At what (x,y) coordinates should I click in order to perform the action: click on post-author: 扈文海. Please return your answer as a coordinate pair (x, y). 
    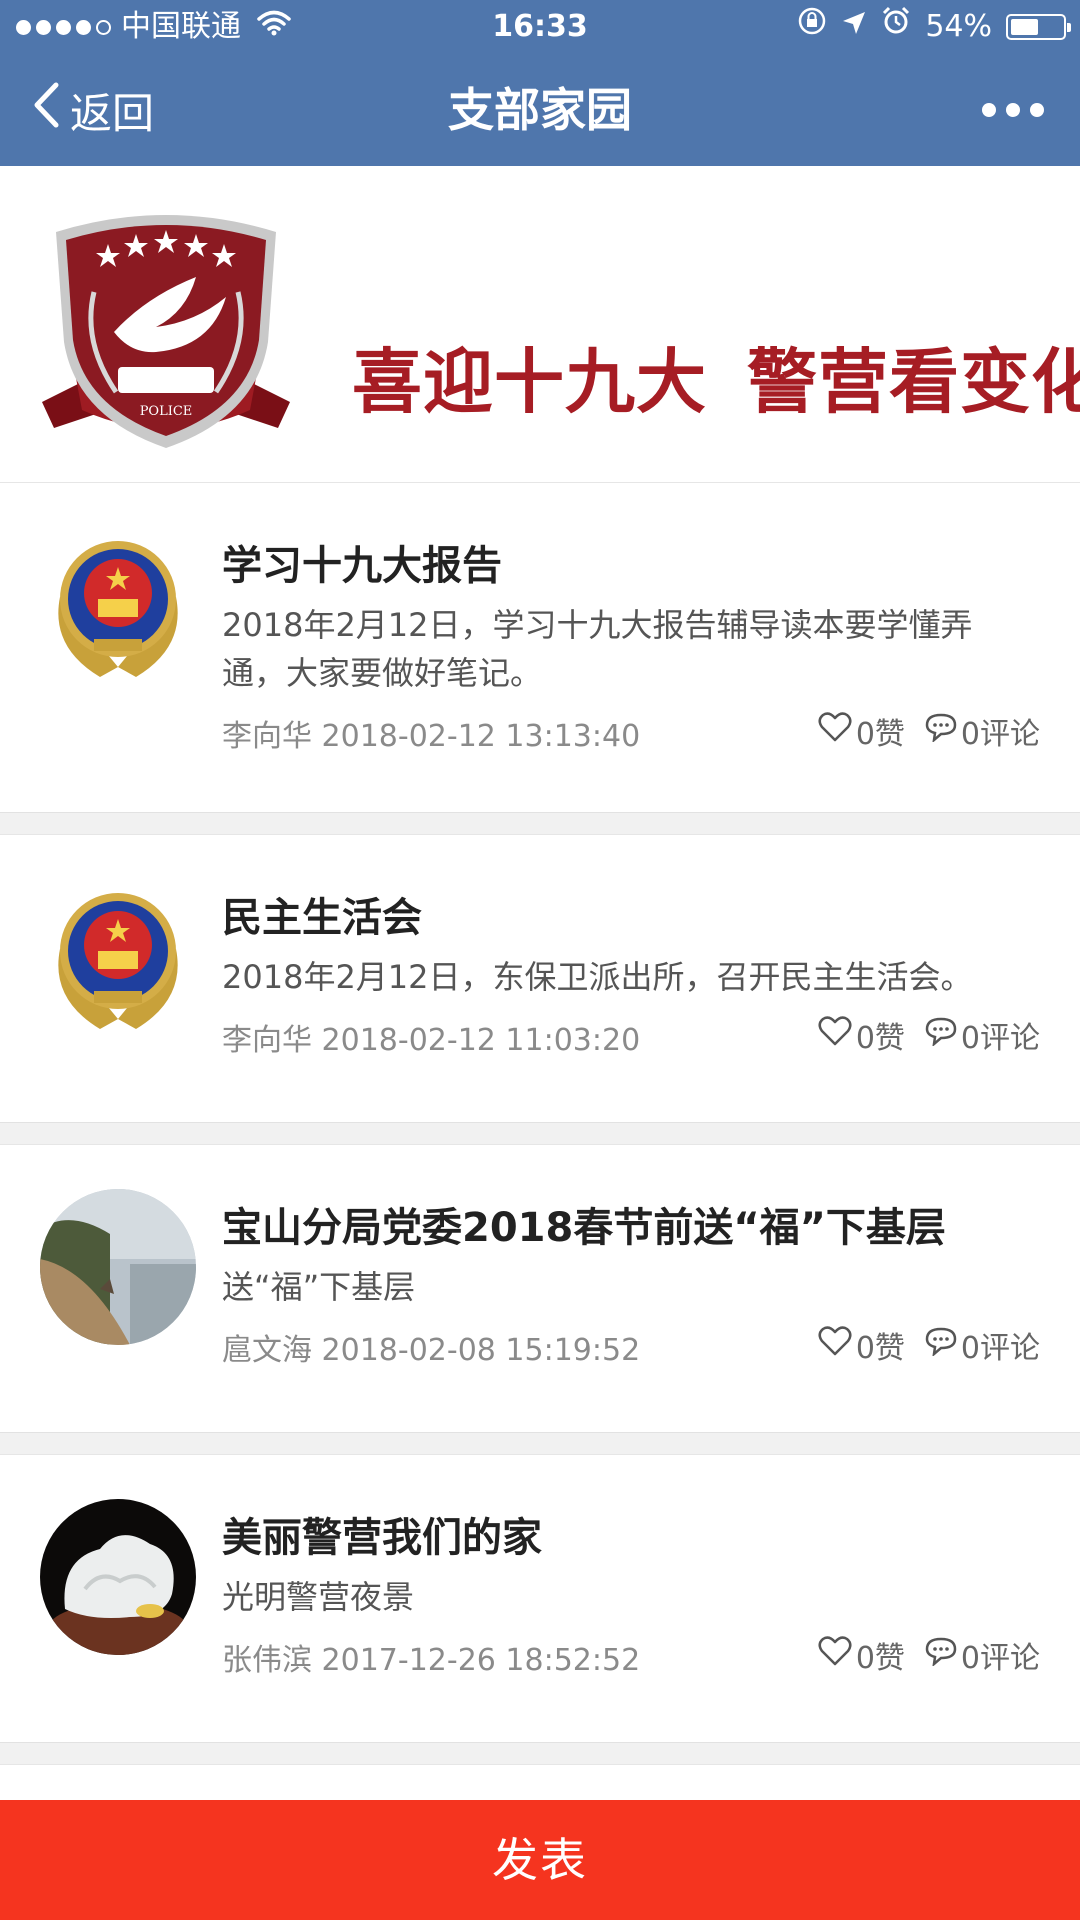
    Looking at the image, I should click on (267, 1350).